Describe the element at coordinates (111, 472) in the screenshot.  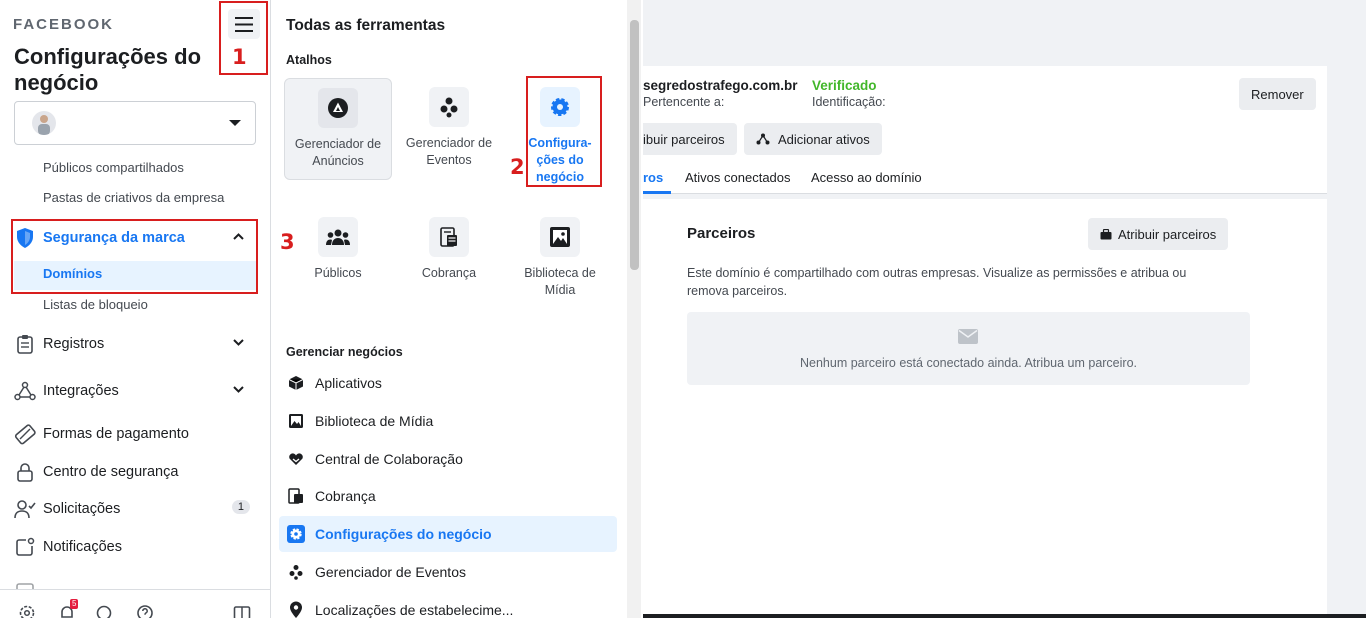
I see `sidebar-item-label: Centro de segurança` at that location.